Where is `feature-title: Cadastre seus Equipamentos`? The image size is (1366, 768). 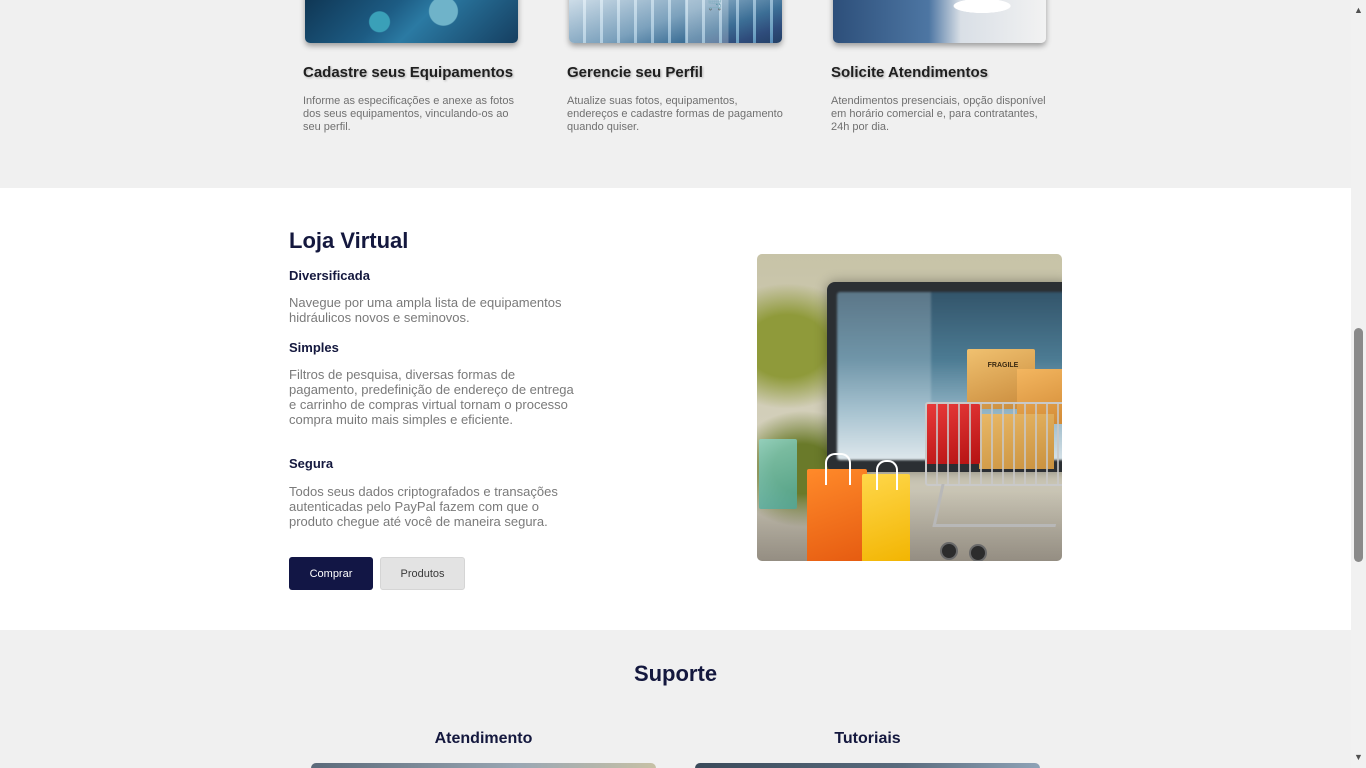
feature-title: Cadastre seus Equipamentos is located at coordinates (408, 72).